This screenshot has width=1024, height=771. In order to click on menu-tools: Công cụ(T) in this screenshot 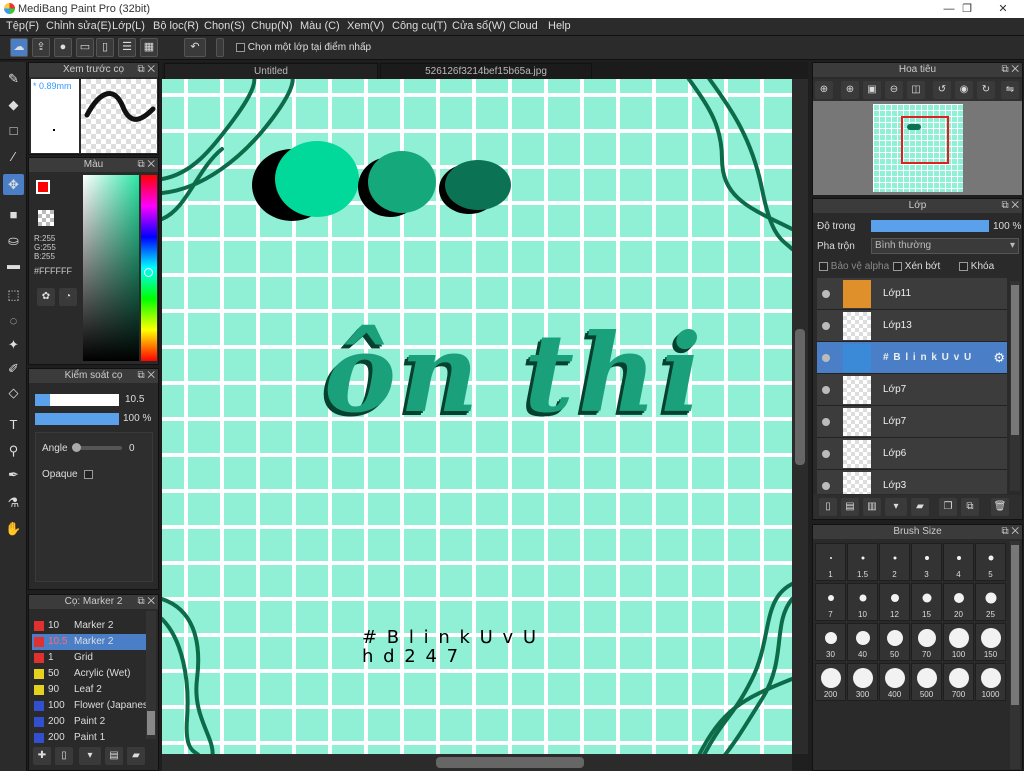, I will do `click(419, 26)`.